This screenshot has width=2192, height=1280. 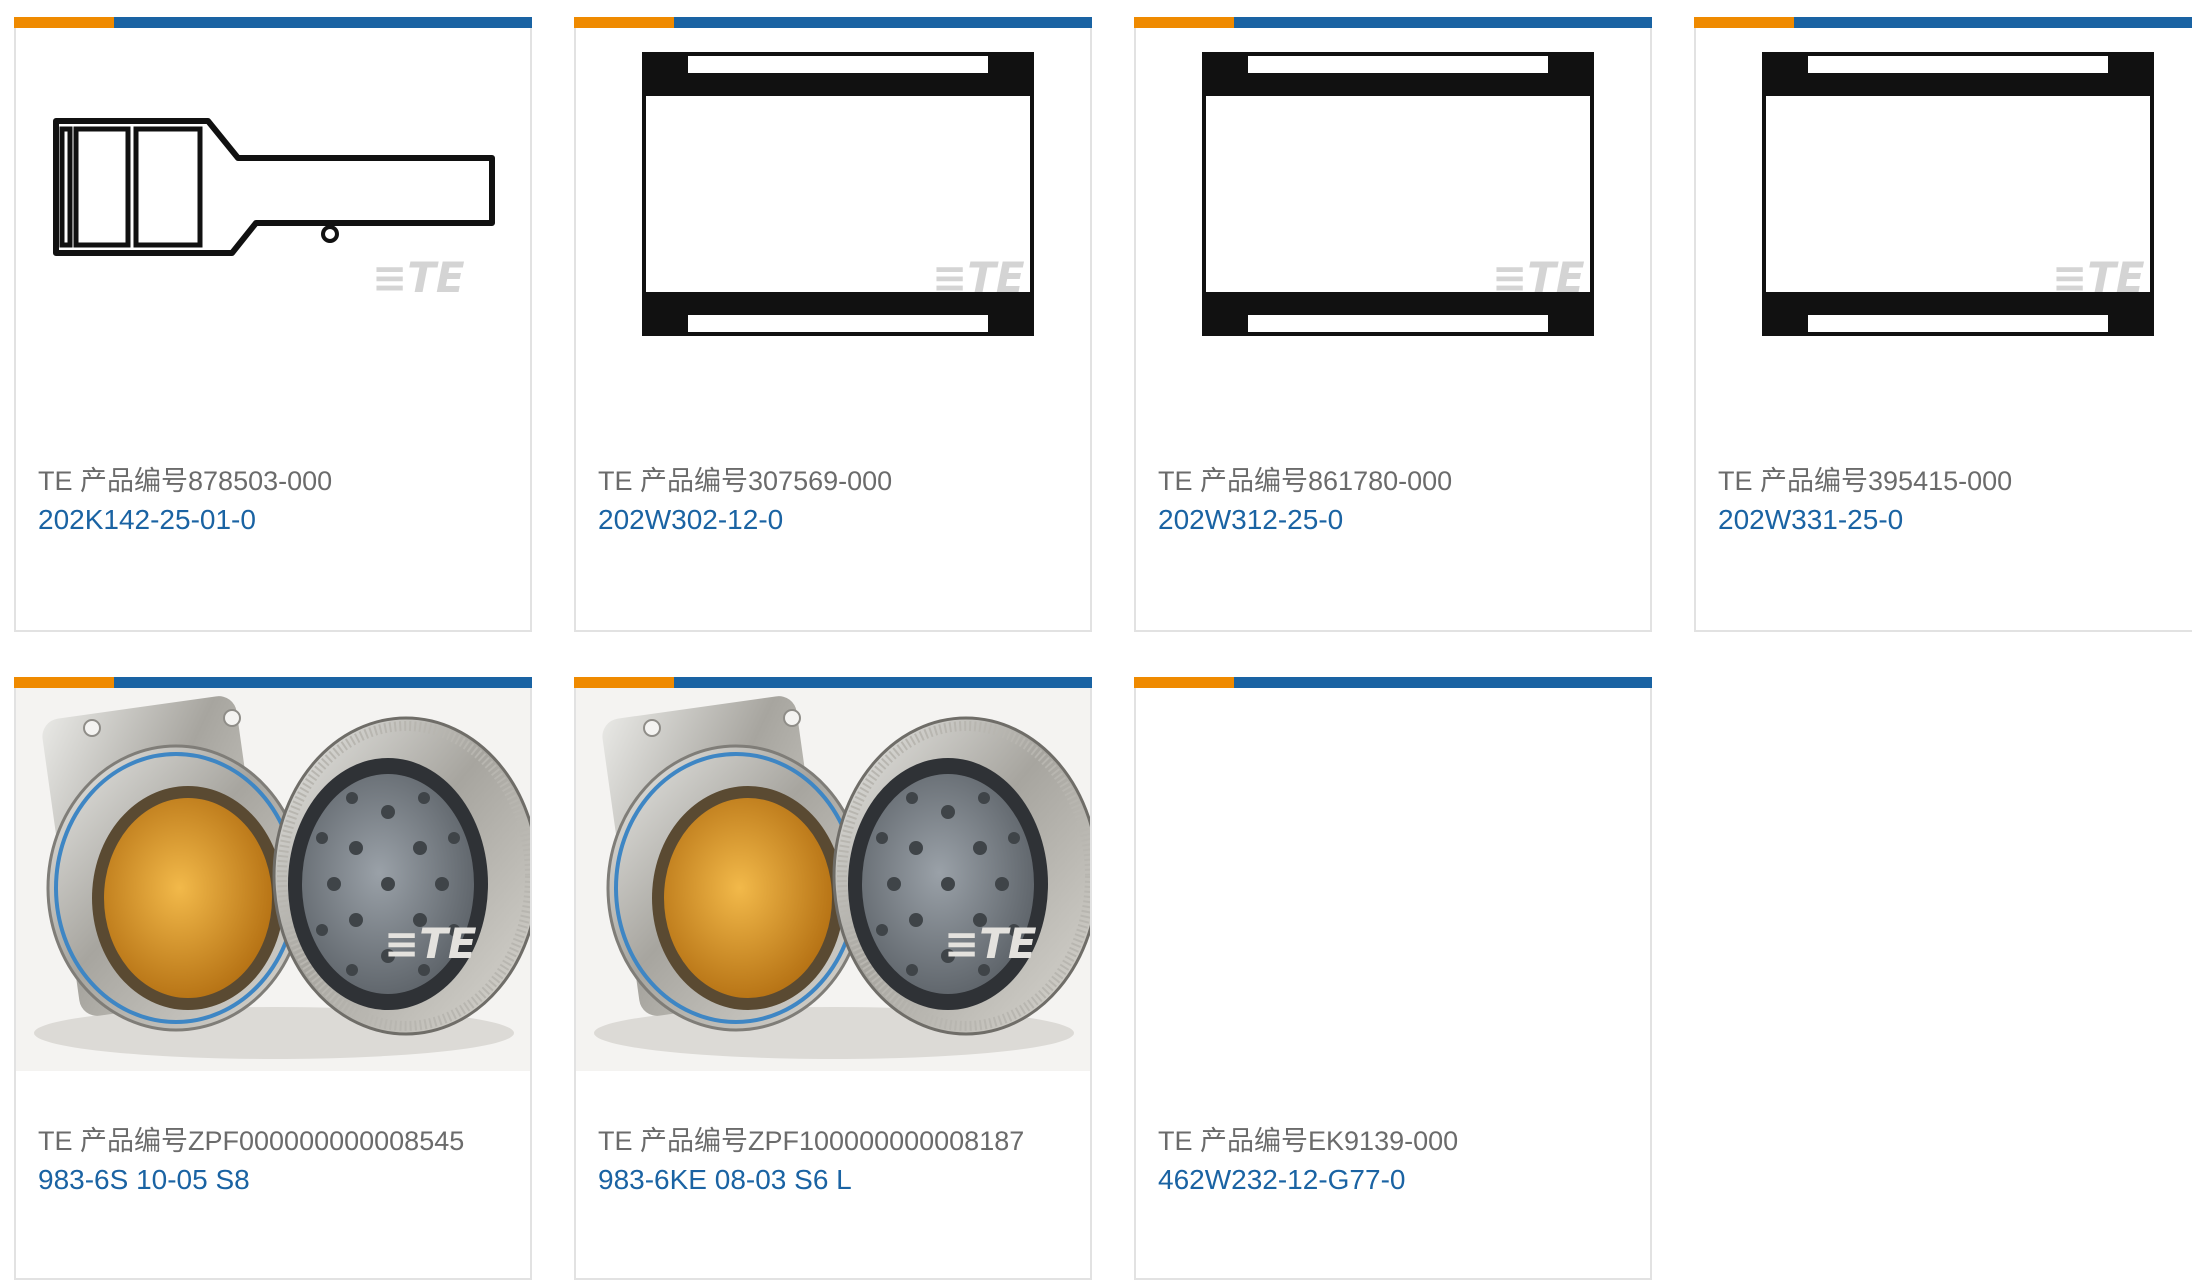 What do you see at coordinates (147, 520) in the screenshot?
I see `product-name-link: 202K142-25-01-0` at bounding box center [147, 520].